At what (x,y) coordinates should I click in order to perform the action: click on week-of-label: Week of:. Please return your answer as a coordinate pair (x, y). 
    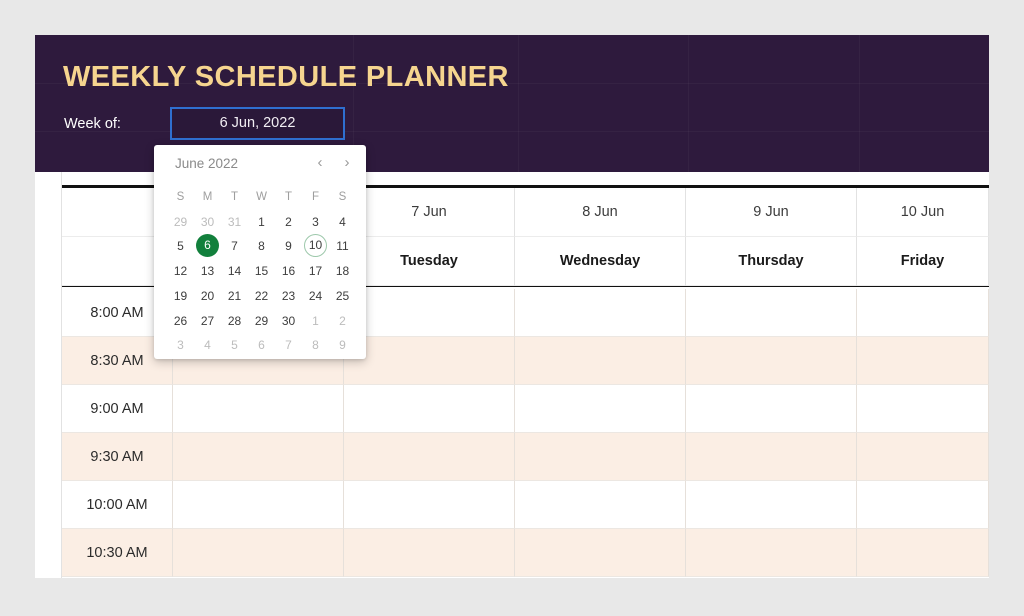
    Looking at the image, I should click on (92, 124).